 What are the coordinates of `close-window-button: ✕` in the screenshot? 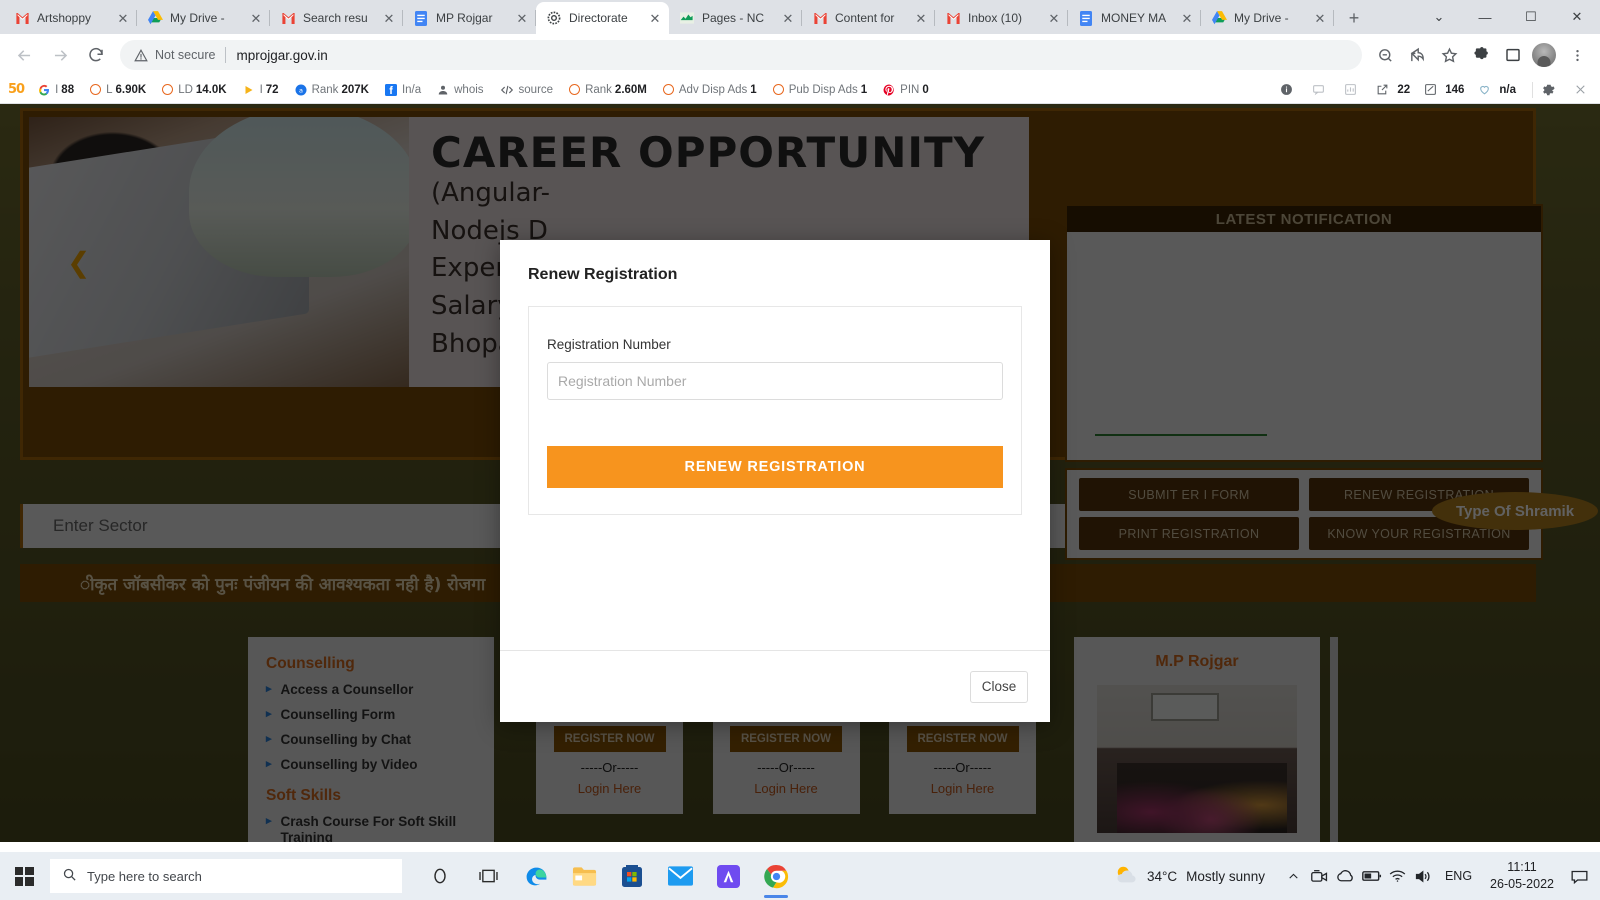 It's located at (1577, 17).